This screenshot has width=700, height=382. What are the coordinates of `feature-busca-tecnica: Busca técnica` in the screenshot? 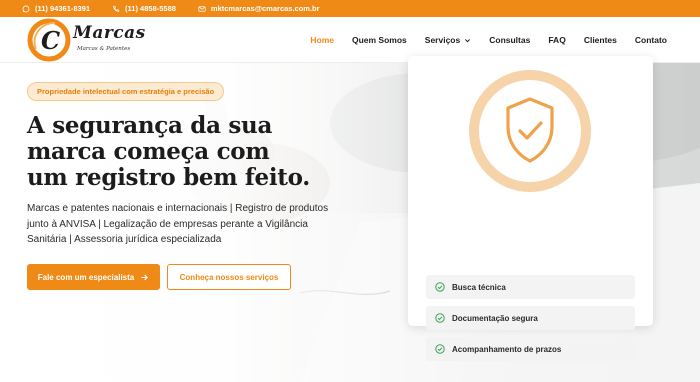 It's located at (530, 287).